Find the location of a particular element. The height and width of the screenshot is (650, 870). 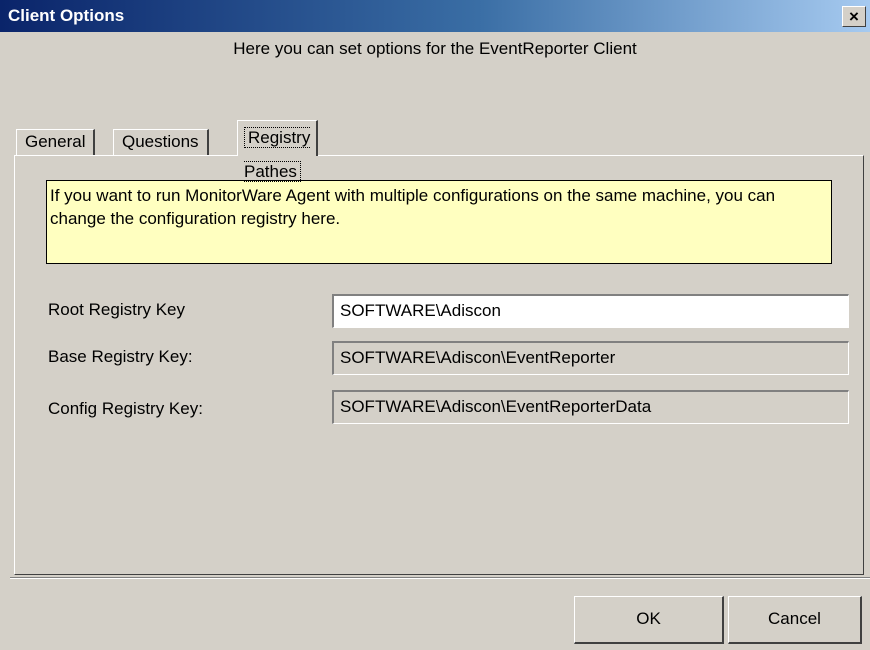

close-icon: × is located at coordinates (854, 16).